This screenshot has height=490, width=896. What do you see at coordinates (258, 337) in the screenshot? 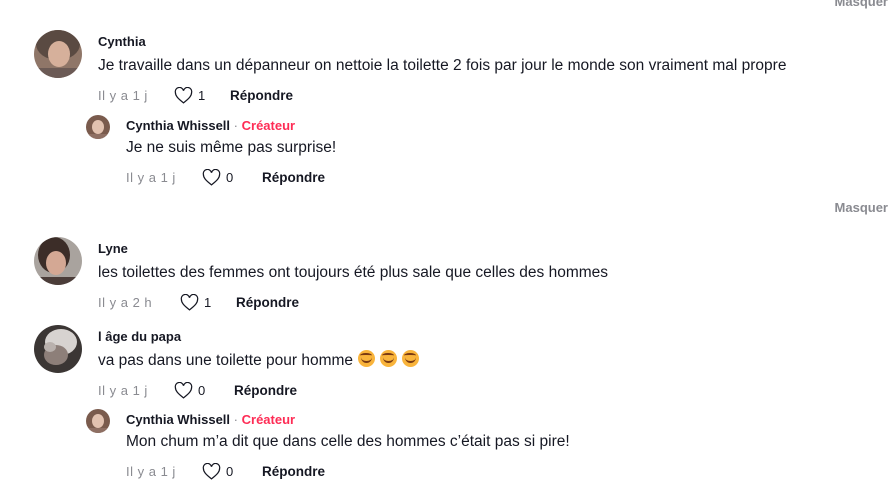
I see `comment-username: l âge du papa` at bounding box center [258, 337].